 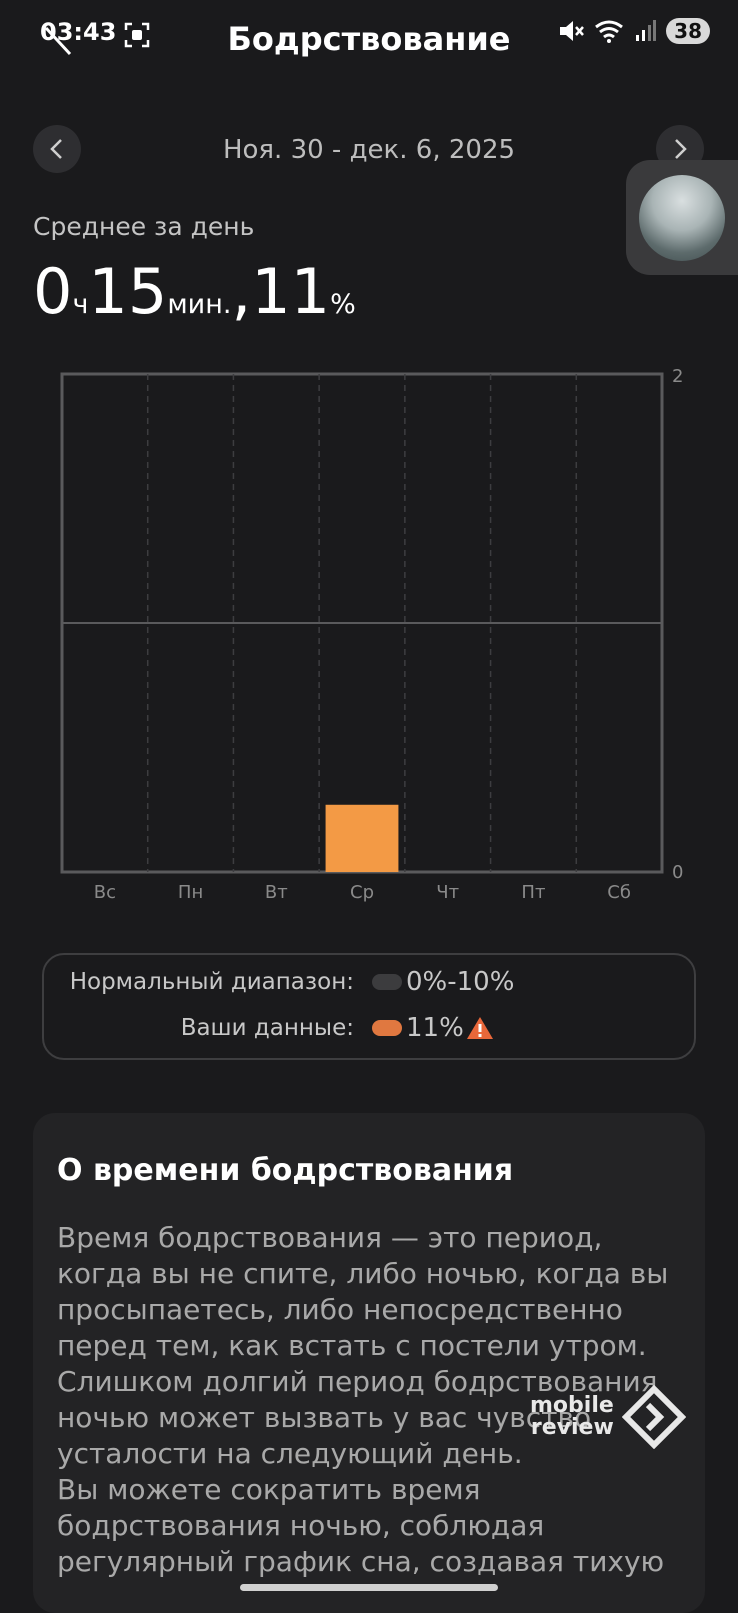 I want to click on mute-icon, so click(x=572, y=31).